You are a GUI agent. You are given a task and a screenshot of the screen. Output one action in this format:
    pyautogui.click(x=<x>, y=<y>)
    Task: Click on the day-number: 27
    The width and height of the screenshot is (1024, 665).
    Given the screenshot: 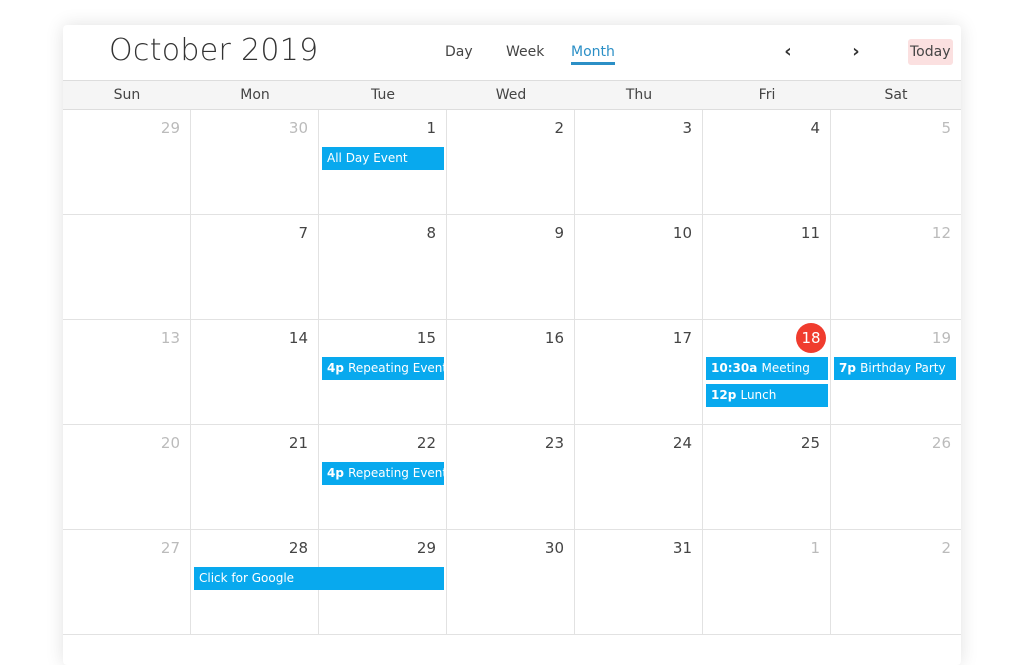 What is the action you would take?
    pyautogui.click(x=170, y=548)
    